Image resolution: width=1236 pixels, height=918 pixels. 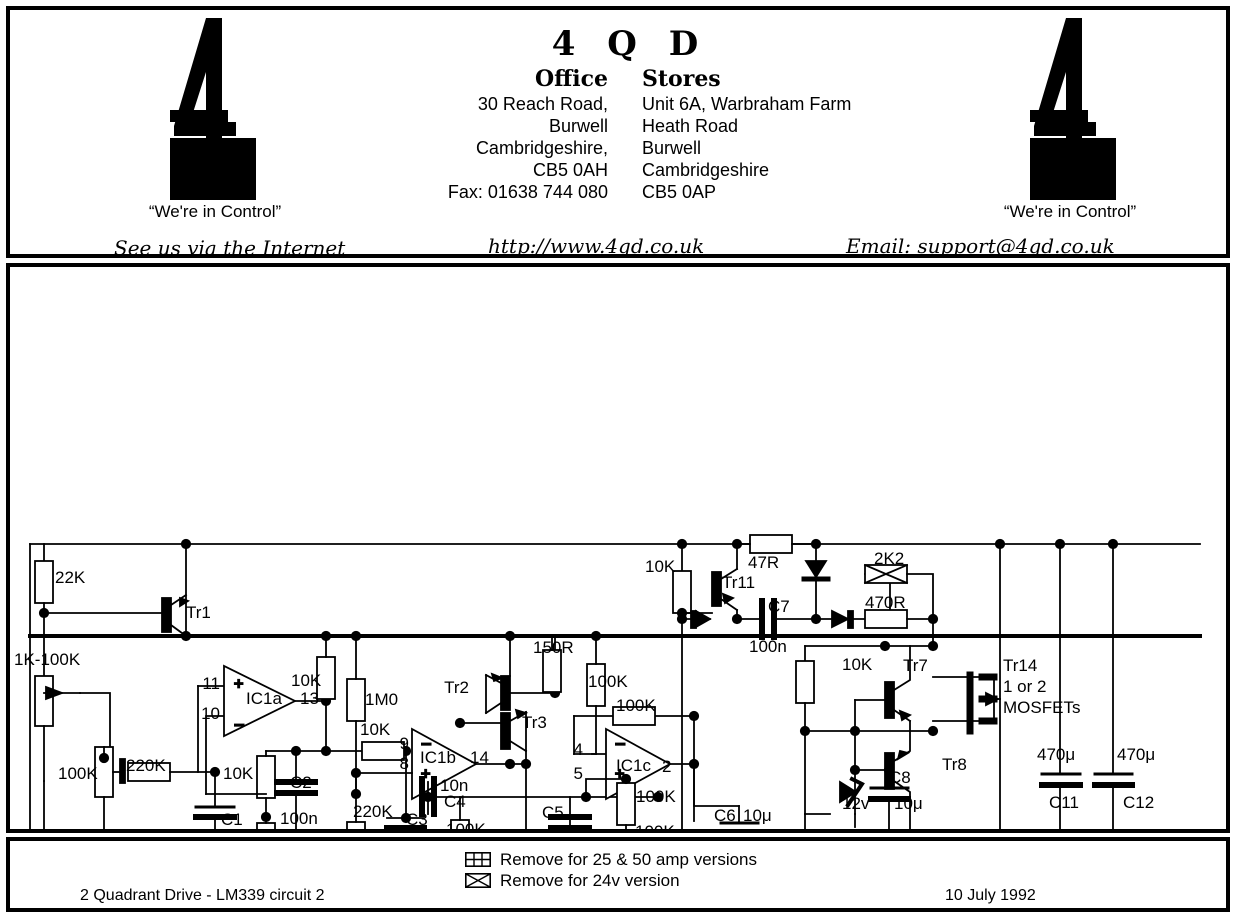 I want to click on email-address: Email: support@4qd.co.uk, so click(x=980, y=246).